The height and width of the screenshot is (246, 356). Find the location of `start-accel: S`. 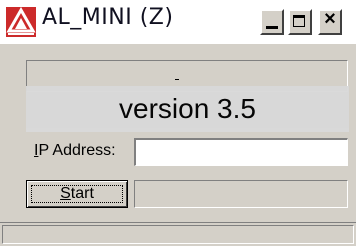

start-accel: S is located at coordinates (65, 193).